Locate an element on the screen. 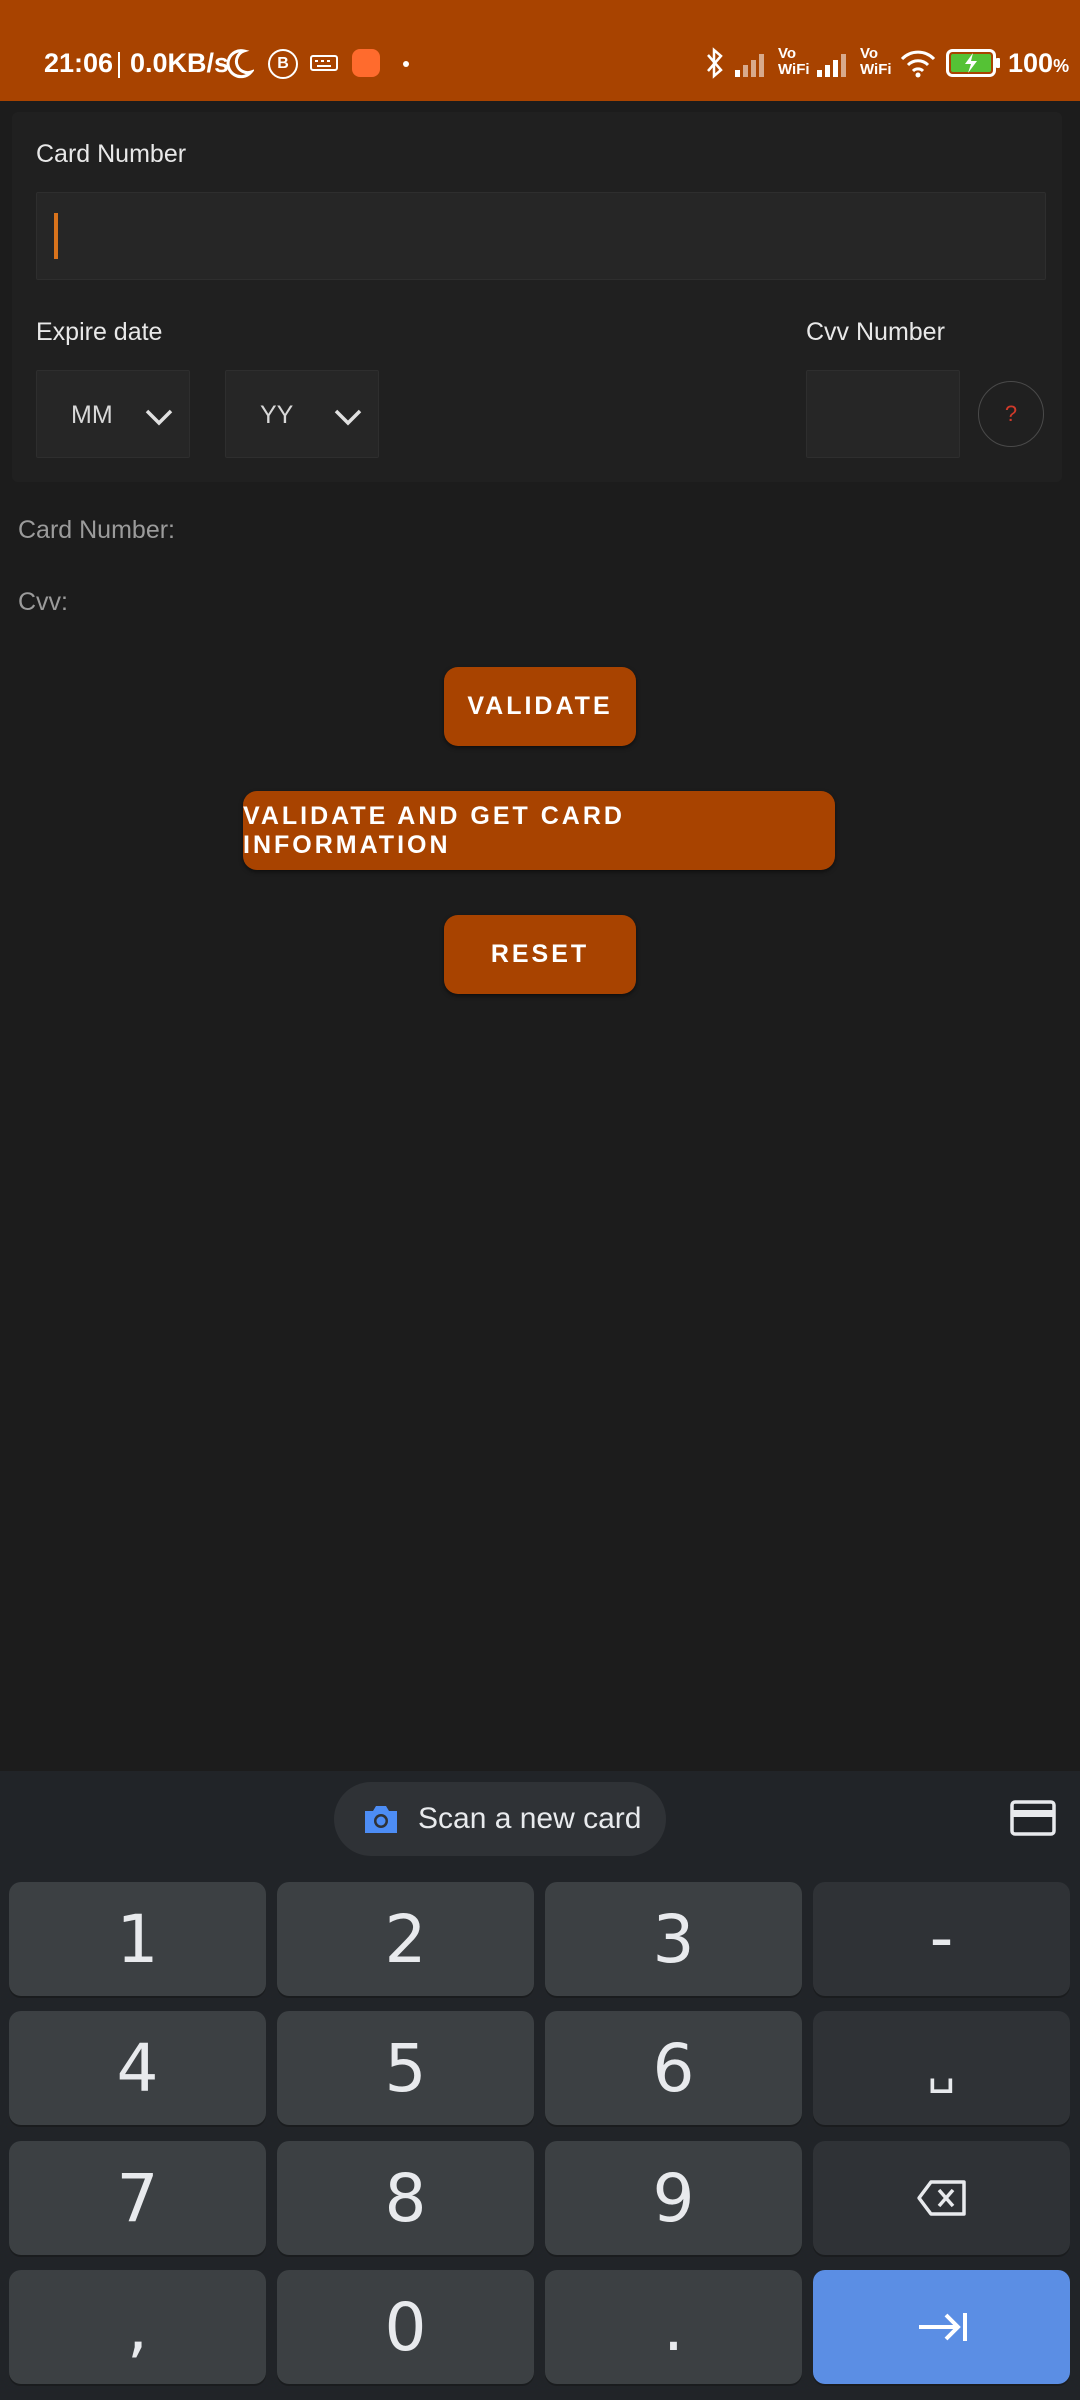 Image resolution: width=1080 pixels, height=2400 pixels. key-9: 9 is located at coordinates (673, 2198).